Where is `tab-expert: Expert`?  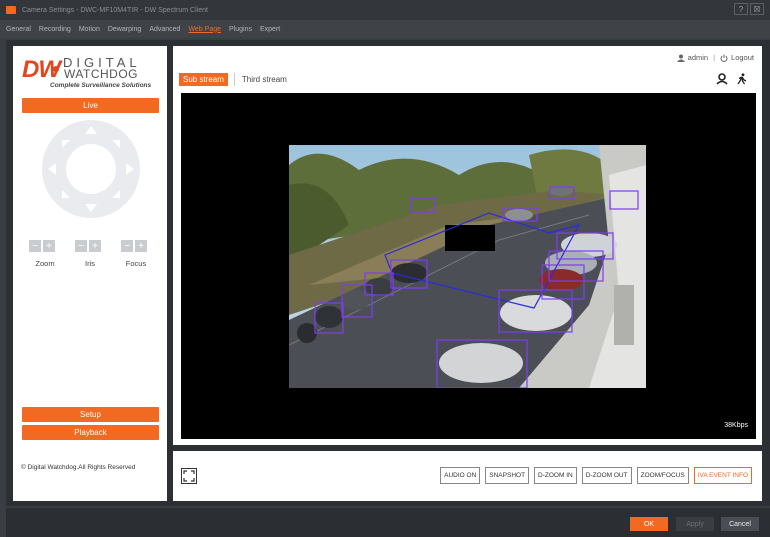 tab-expert: Expert is located at coordinates (270, 29).